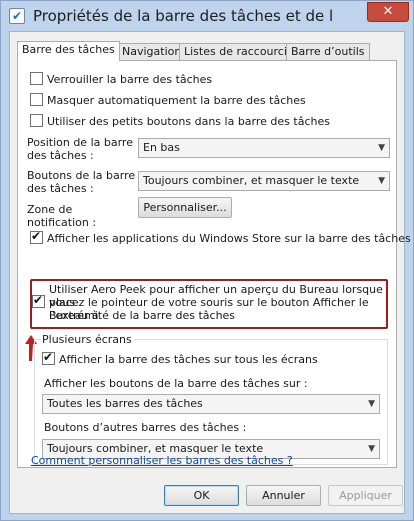 The image size is (414, 521). Describe the element at coordinates (145, 427) in the screenshot. I see `other-buttons-label: Boutons d’autres barres des tâches :` at that location.